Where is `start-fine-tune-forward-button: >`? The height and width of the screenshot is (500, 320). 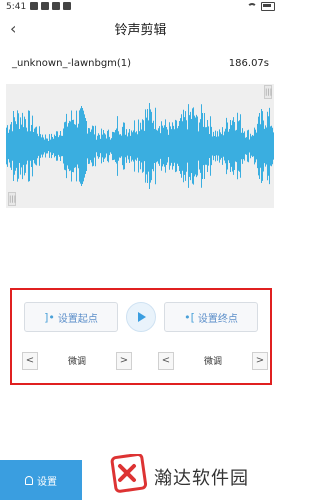
start-fine-tune-forward-button: > is located at coordinates (124, 361).